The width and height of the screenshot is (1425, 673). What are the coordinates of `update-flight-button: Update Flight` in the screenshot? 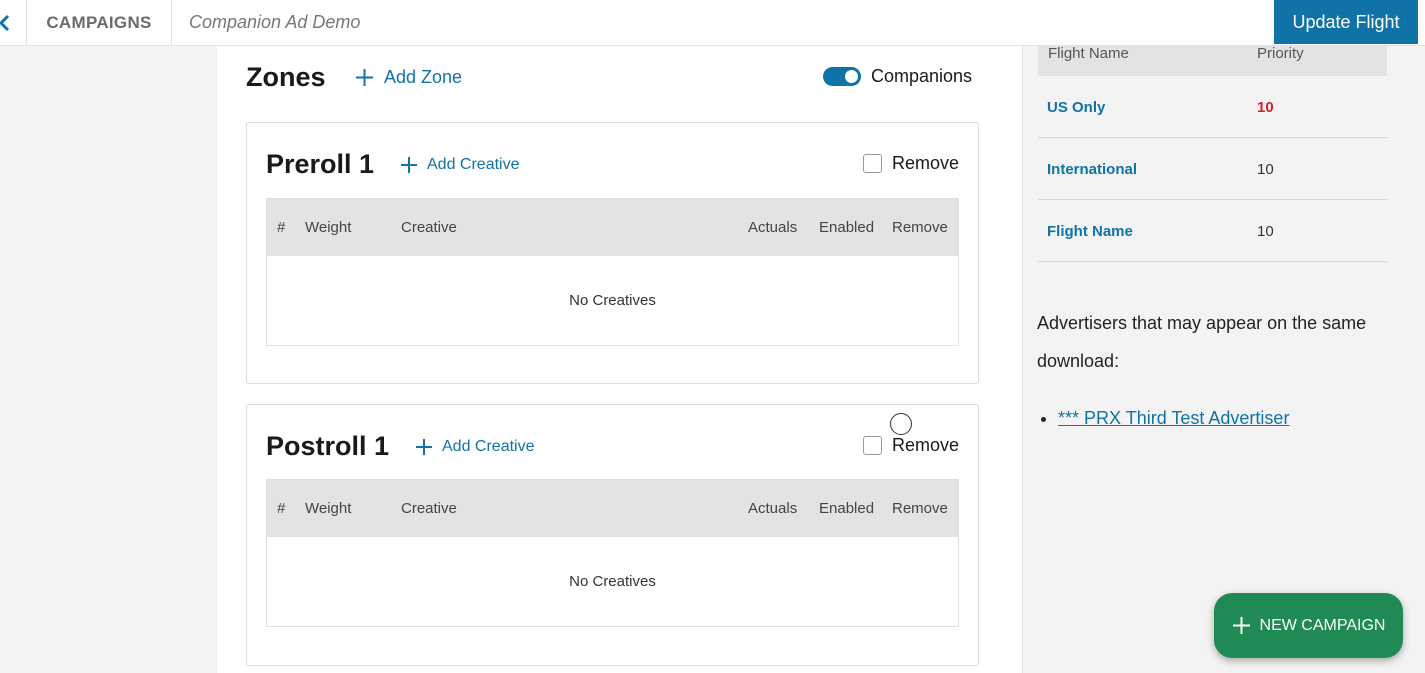 It's located at (1346, 22).